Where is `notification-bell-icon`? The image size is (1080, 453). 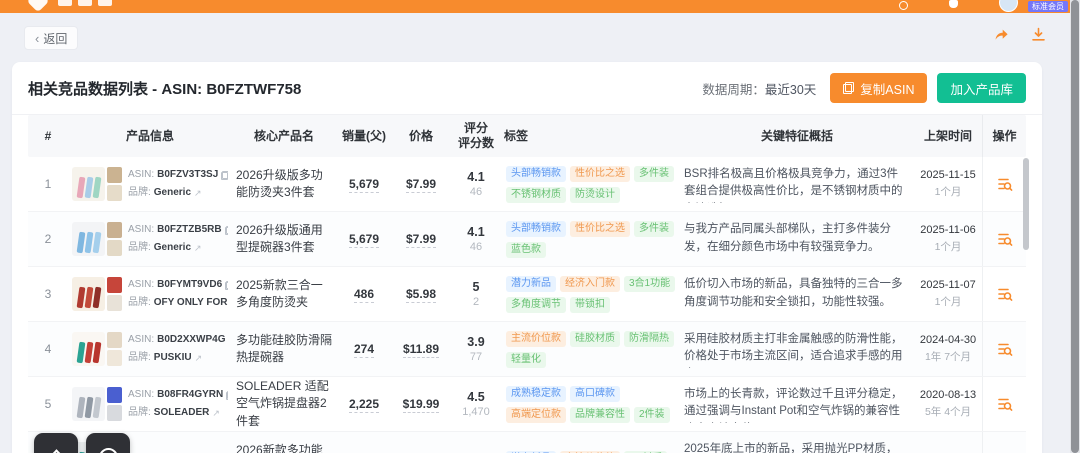 notification-bell-icon is located at coordinates (953, 4).